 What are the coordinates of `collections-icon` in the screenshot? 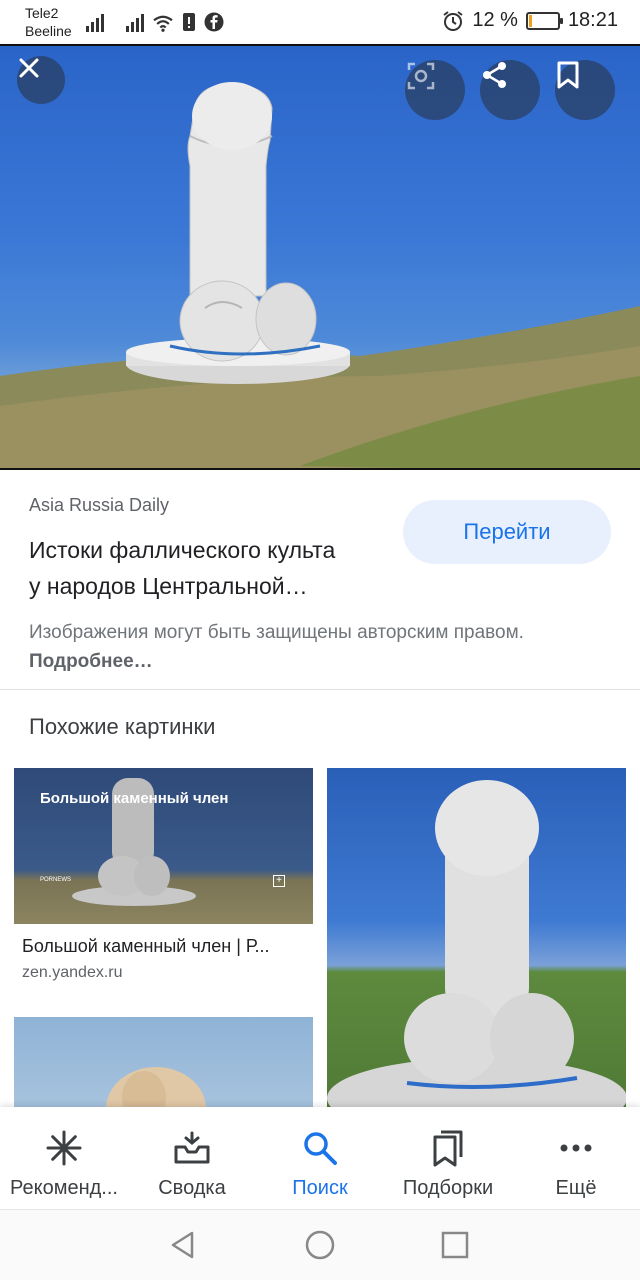 It's located at (448, 1148).